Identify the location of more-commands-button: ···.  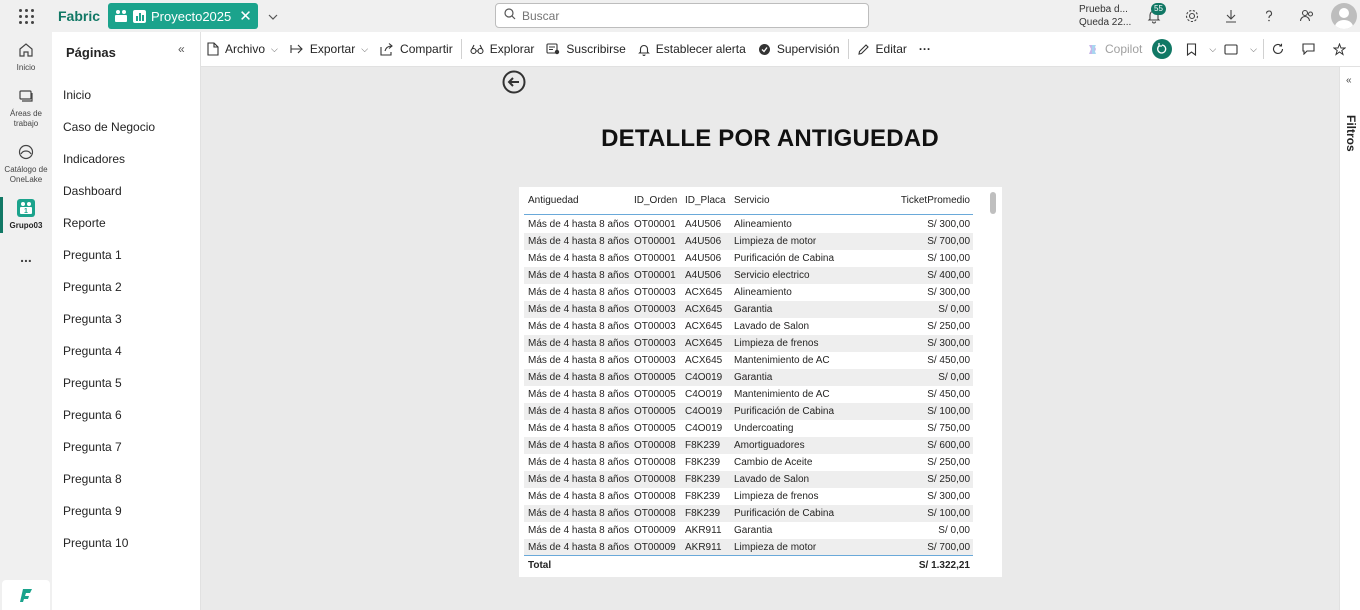
(925, 49).